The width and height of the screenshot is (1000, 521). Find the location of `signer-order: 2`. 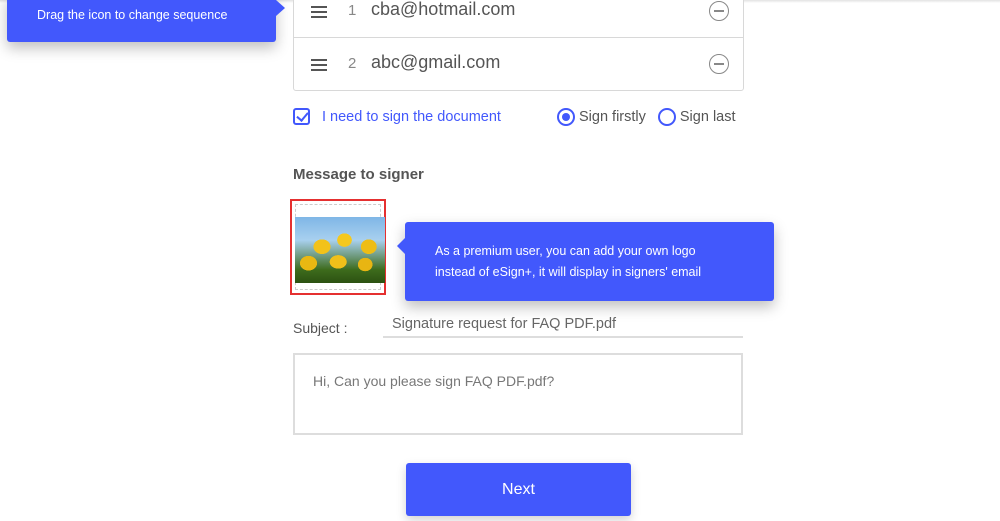

signer-order: 2 is located at coordinates (352, 63).